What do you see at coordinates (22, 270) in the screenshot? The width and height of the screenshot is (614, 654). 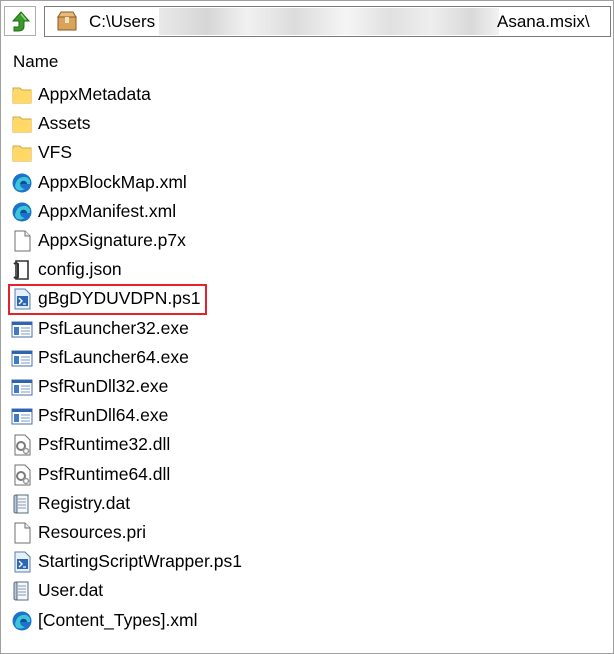 I see `json-icon` at bounding box center [22, 270].